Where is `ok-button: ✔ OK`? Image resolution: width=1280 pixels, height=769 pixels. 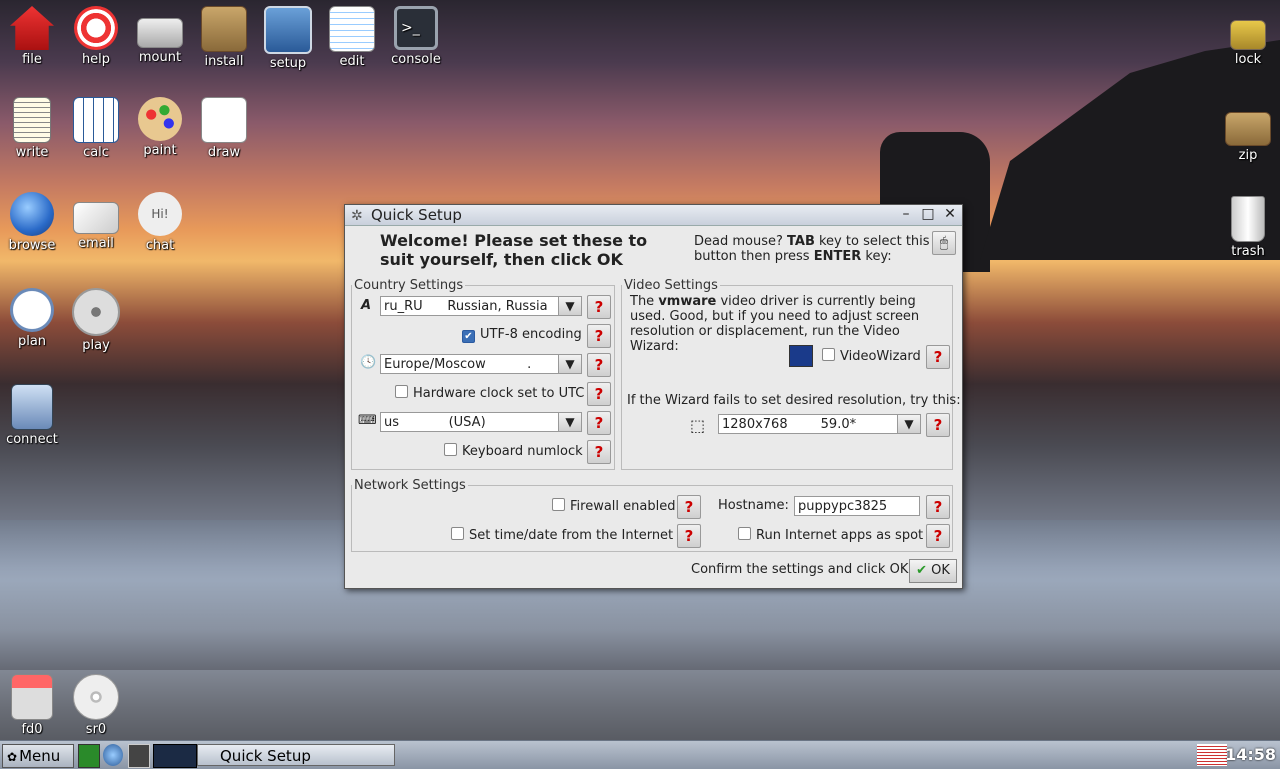
ok-button: ✔ OK is located at coordinates (933, 571).